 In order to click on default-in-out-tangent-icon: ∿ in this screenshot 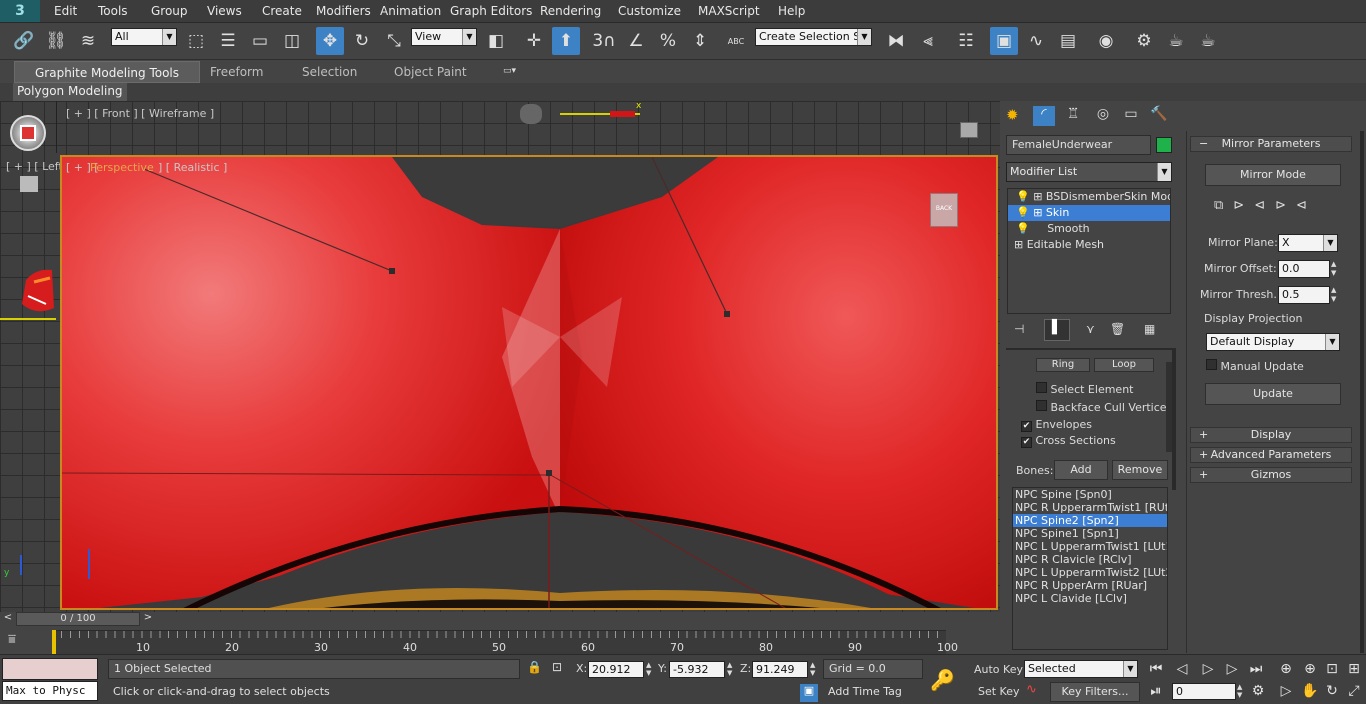, I will do `click(1036, 692)`.